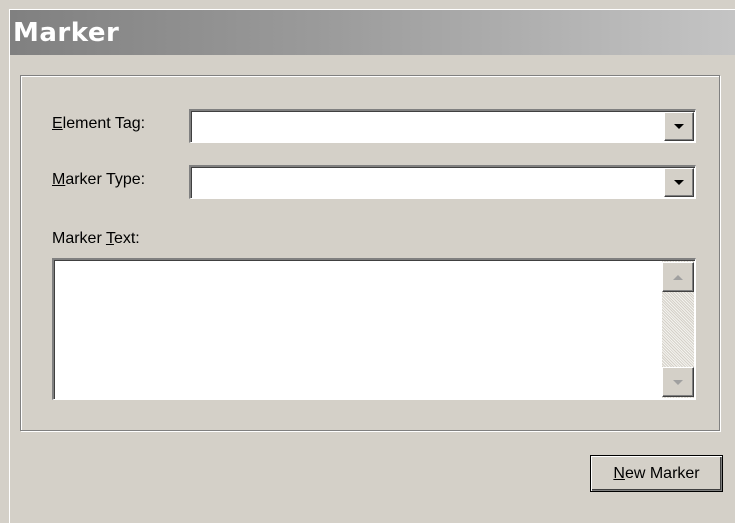  Describe the element at coordinates (96, 238) in the screenshot. I see `marker-text-label: Marker Text:` at that location.